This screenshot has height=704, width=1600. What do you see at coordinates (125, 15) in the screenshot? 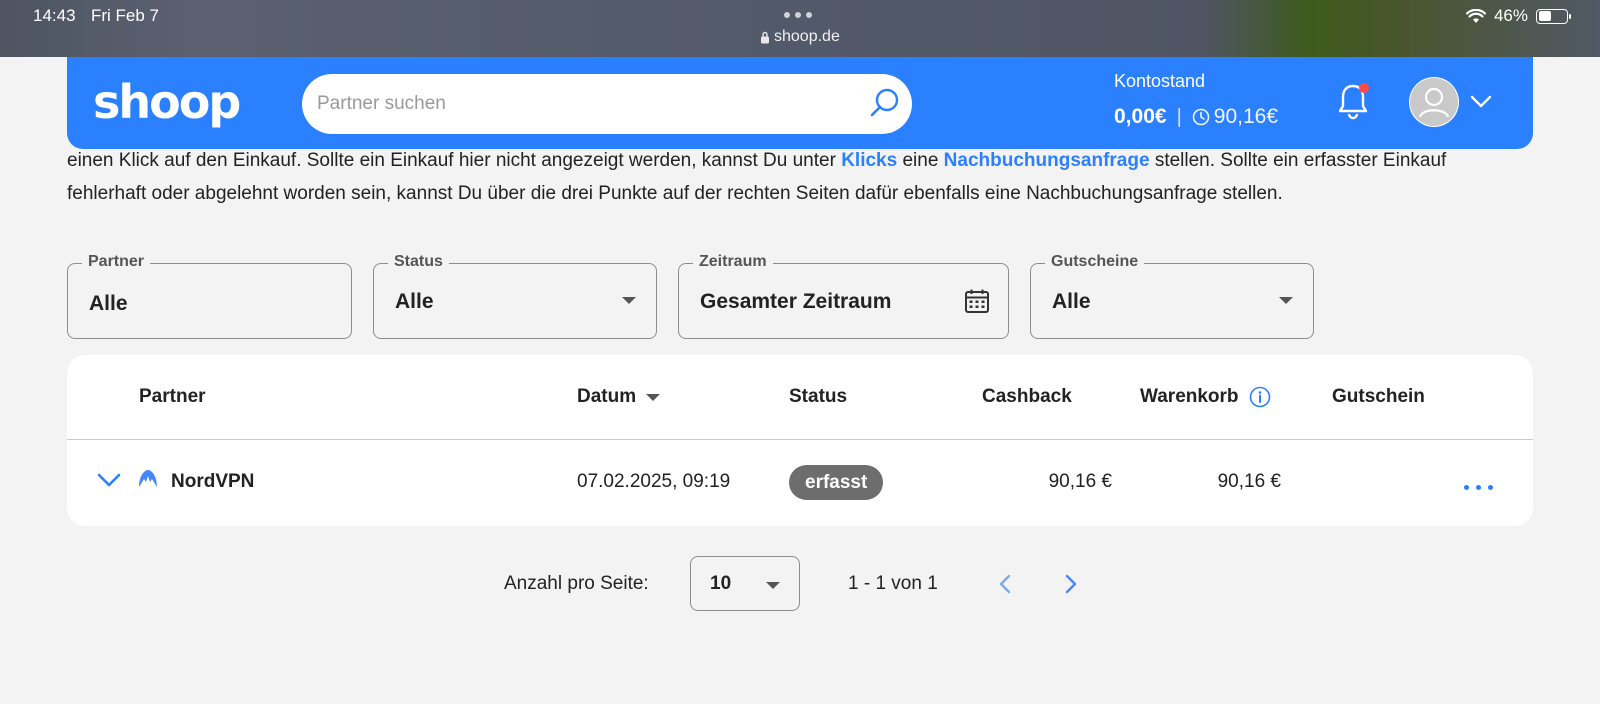
I see `status-date: Fri Feb 7` at bounding box center [125, 15].